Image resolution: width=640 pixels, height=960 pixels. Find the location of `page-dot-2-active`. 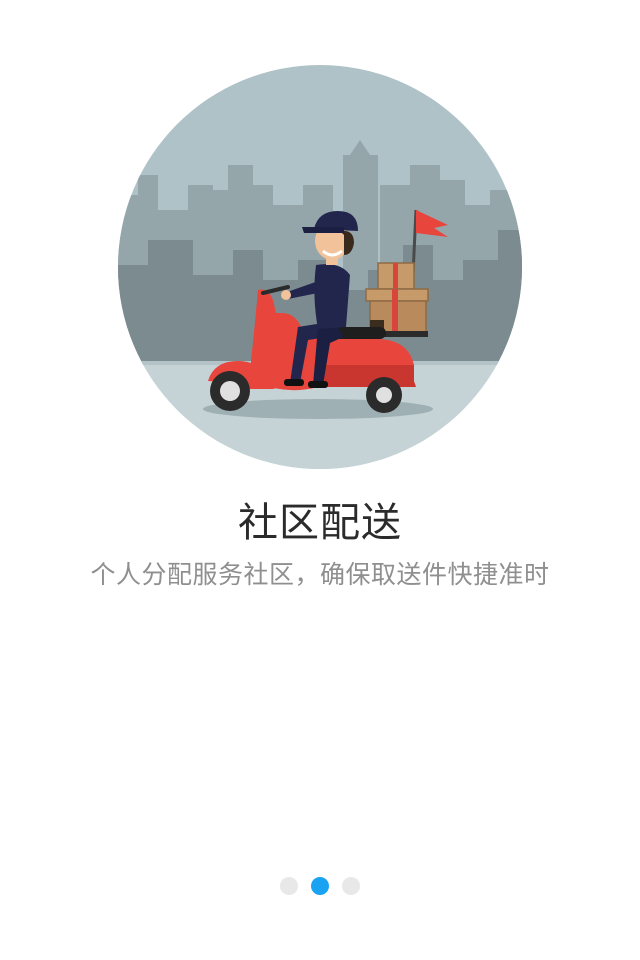

page-dot-2-active is located at coordinates (320, 886).